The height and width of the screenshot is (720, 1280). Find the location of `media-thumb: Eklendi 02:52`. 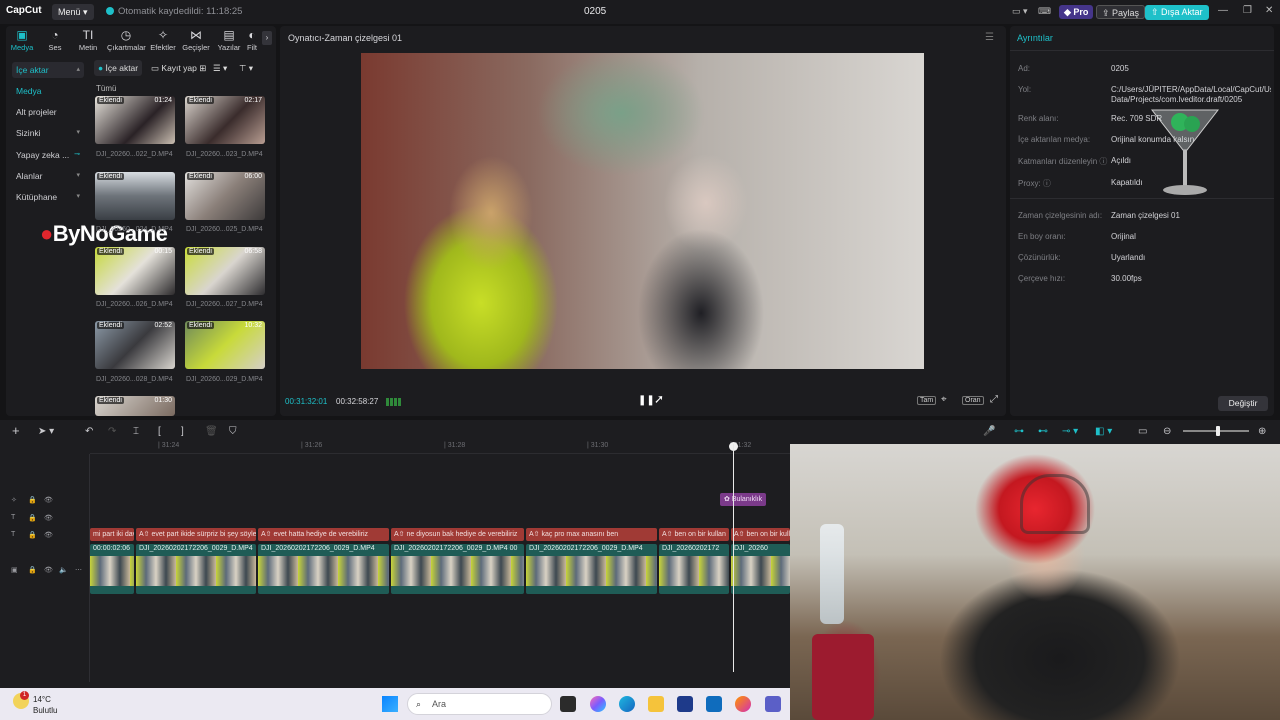

media-thumb: Eklendi 02:52 is located at coordinates (135, 345).